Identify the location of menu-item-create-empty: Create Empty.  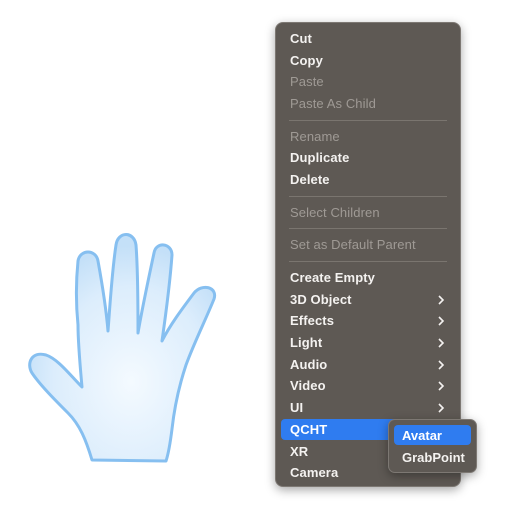
(368, 277).